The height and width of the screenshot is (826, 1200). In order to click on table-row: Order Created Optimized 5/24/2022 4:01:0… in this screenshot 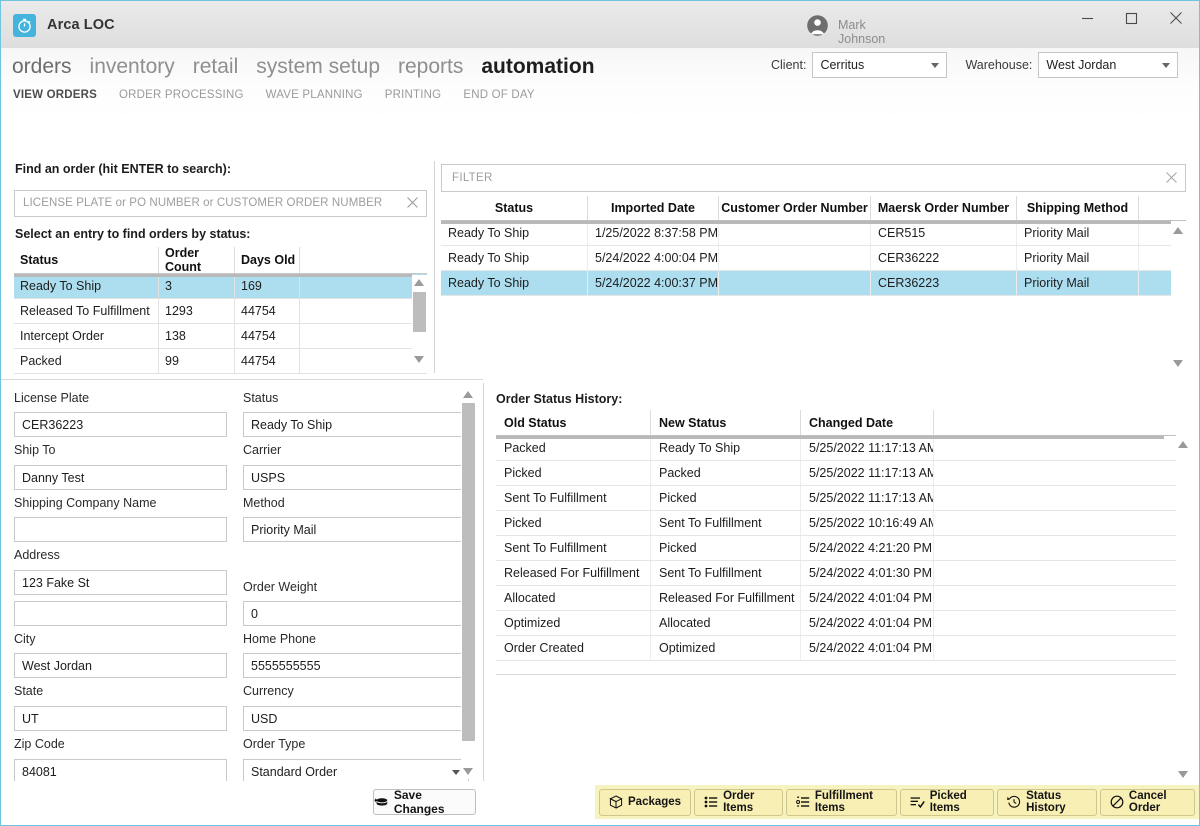, I will do `click(836, 648)`.